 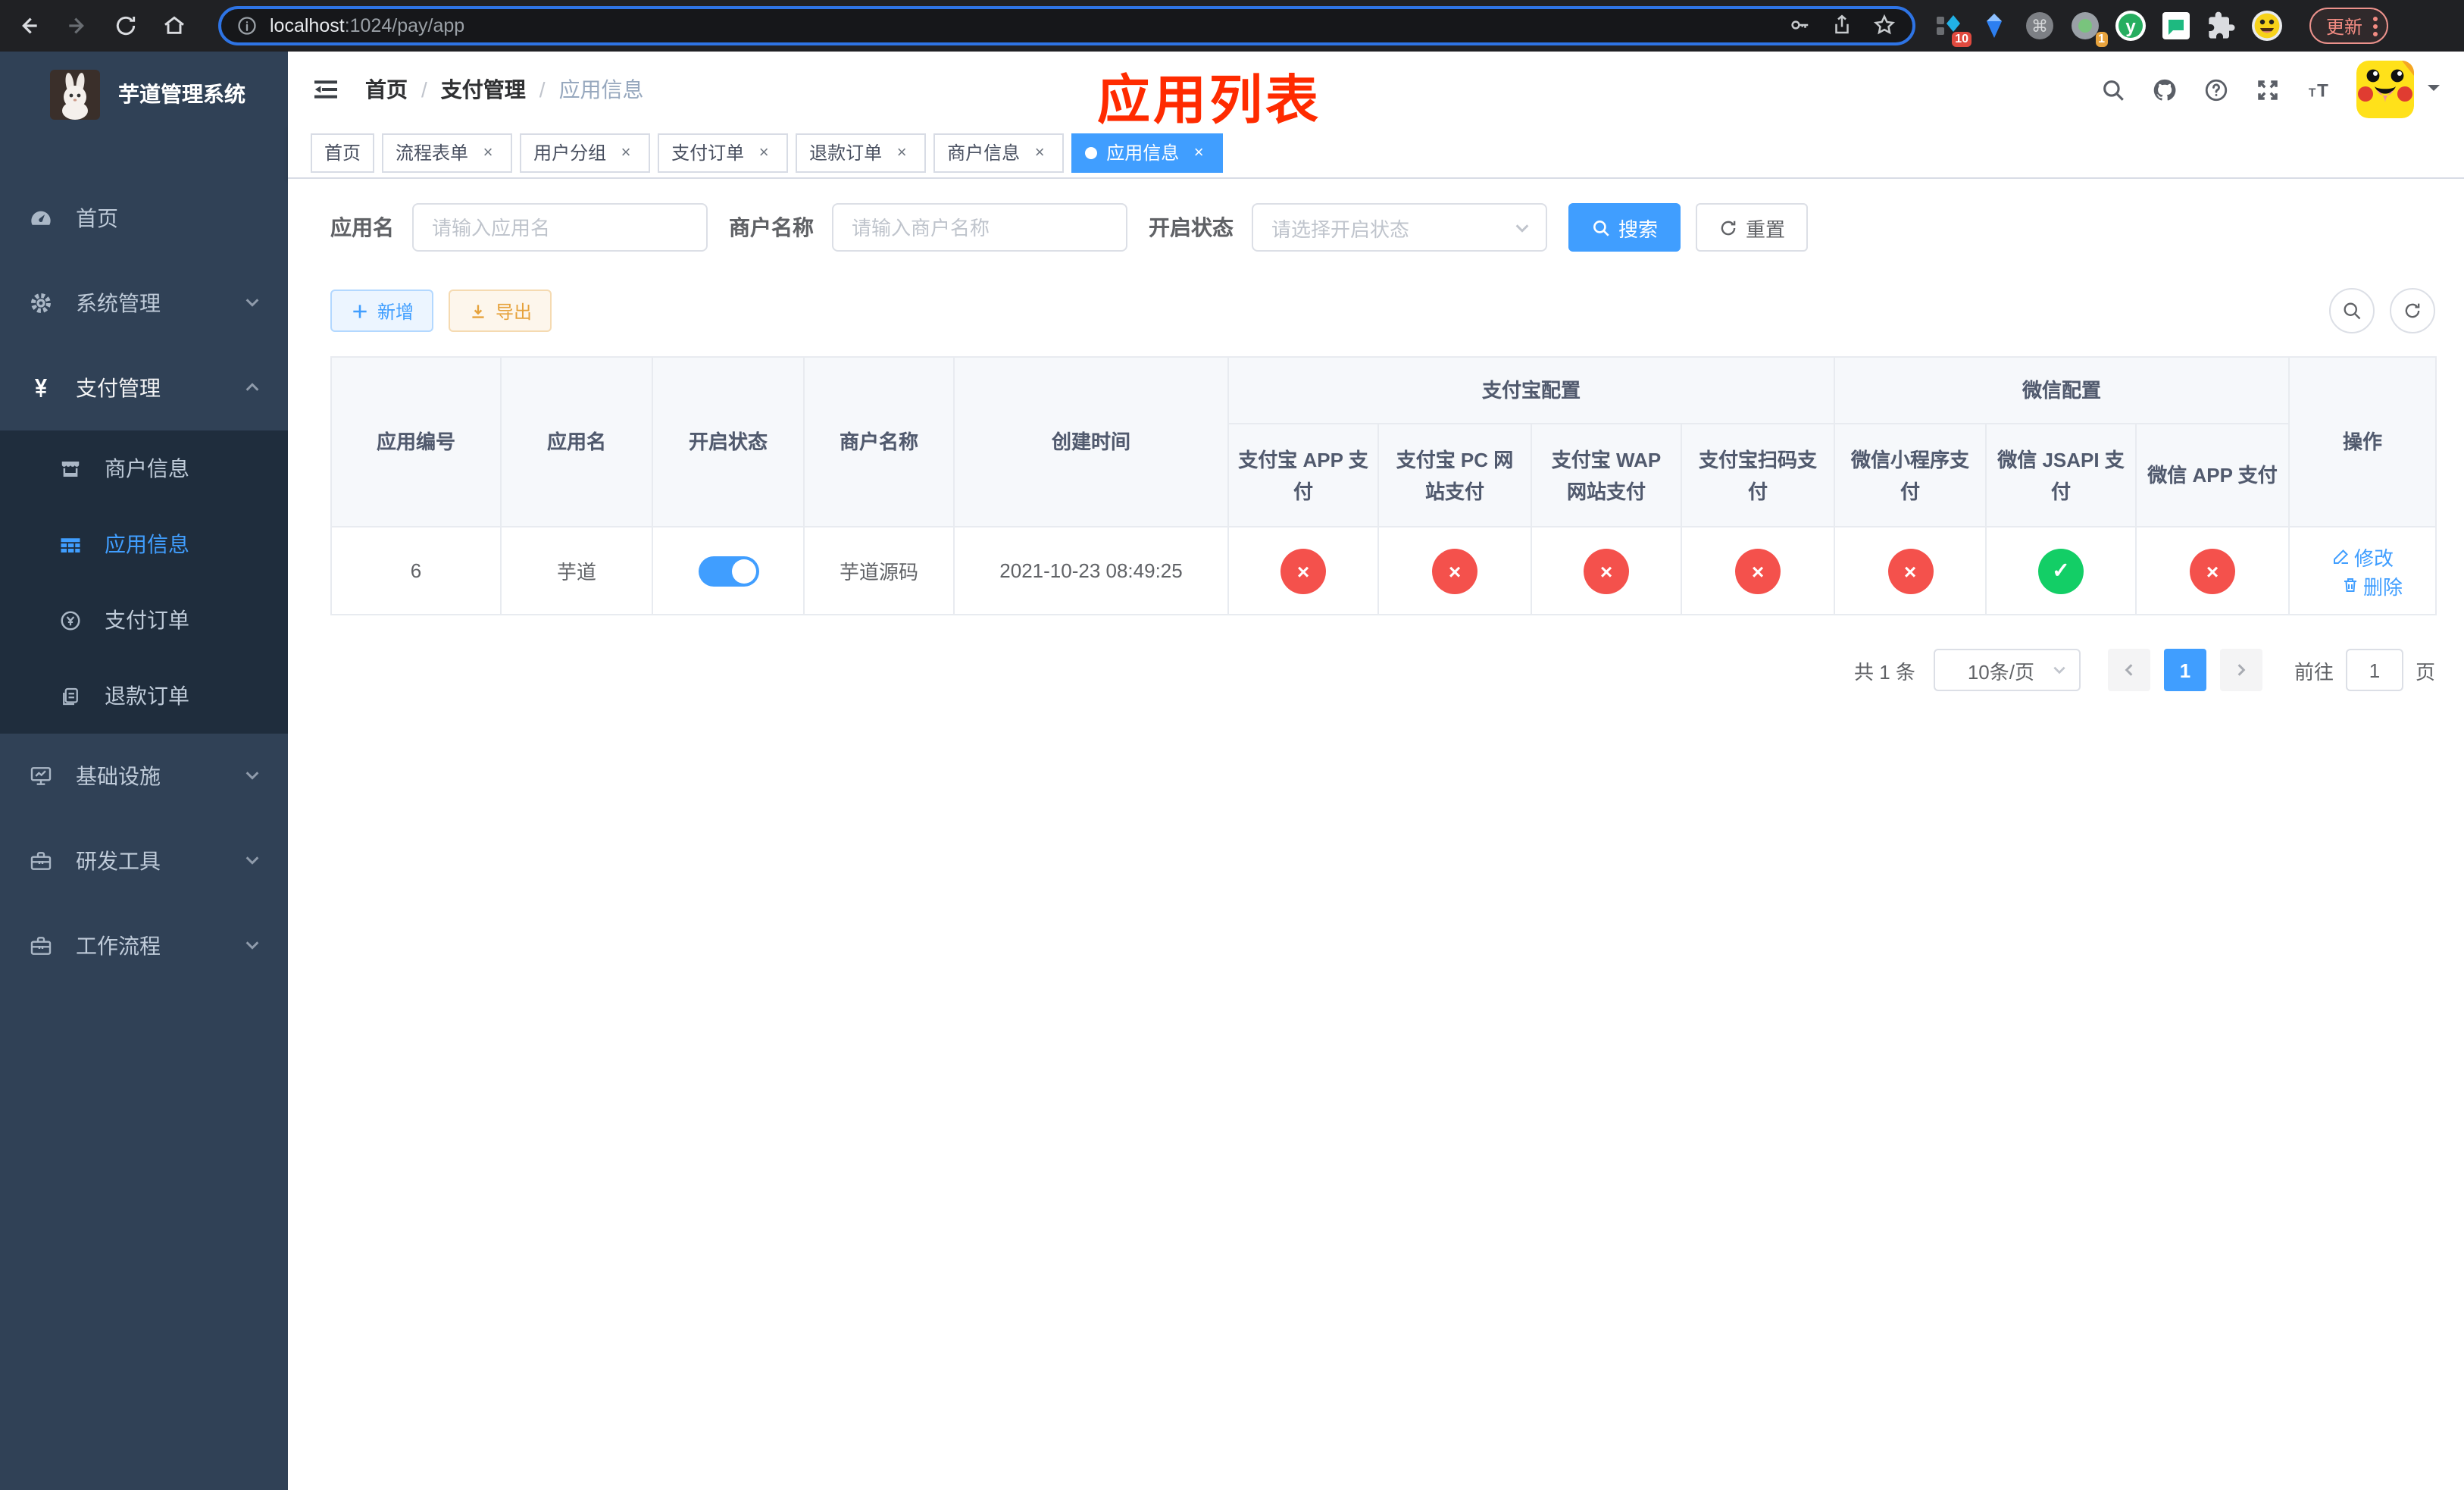 I want to click on next-page-button, so click(x=2240, y=670).